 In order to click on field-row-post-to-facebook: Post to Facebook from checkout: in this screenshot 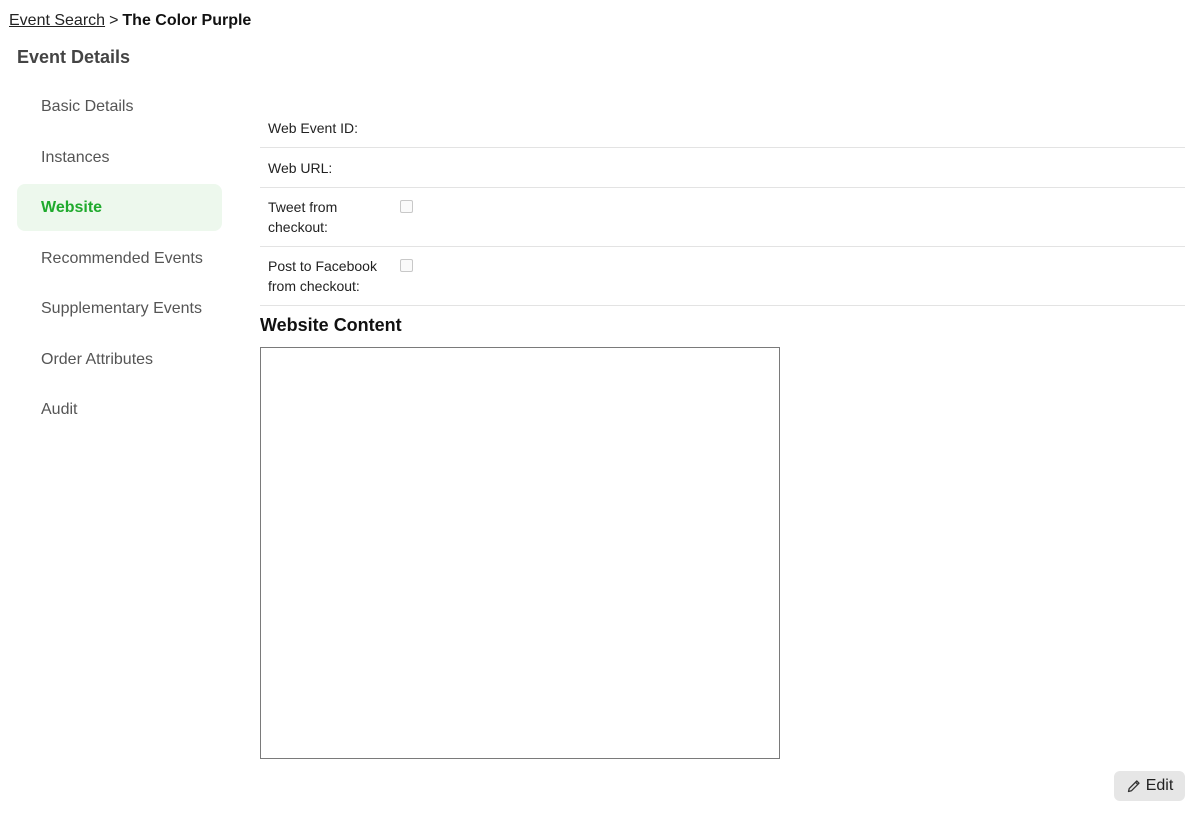, I will do `click(722, 276)`.